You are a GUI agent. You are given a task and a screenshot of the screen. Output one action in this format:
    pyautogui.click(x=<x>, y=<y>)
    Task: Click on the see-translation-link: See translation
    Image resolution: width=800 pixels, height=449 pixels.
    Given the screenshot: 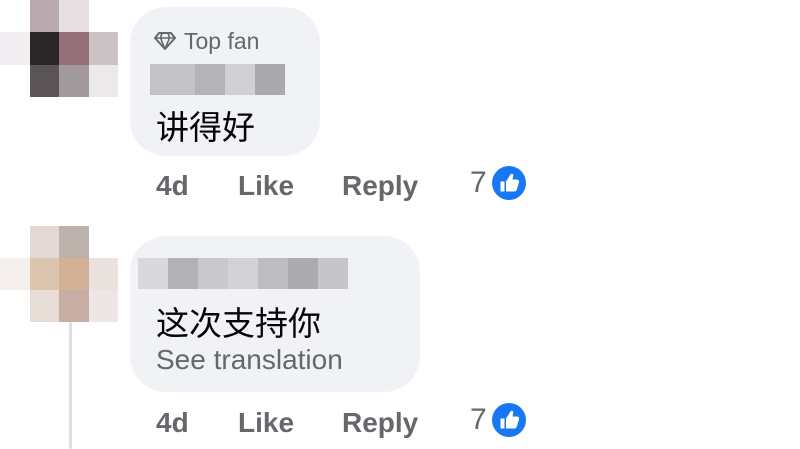 What is the action you would take?
    pyautogui.click(x=249, y=360)
    